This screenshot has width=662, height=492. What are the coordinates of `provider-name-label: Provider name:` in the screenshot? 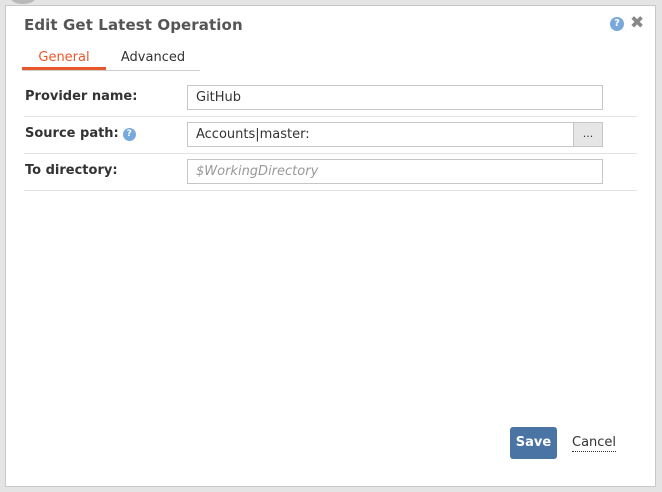 It's located at (81, 96).